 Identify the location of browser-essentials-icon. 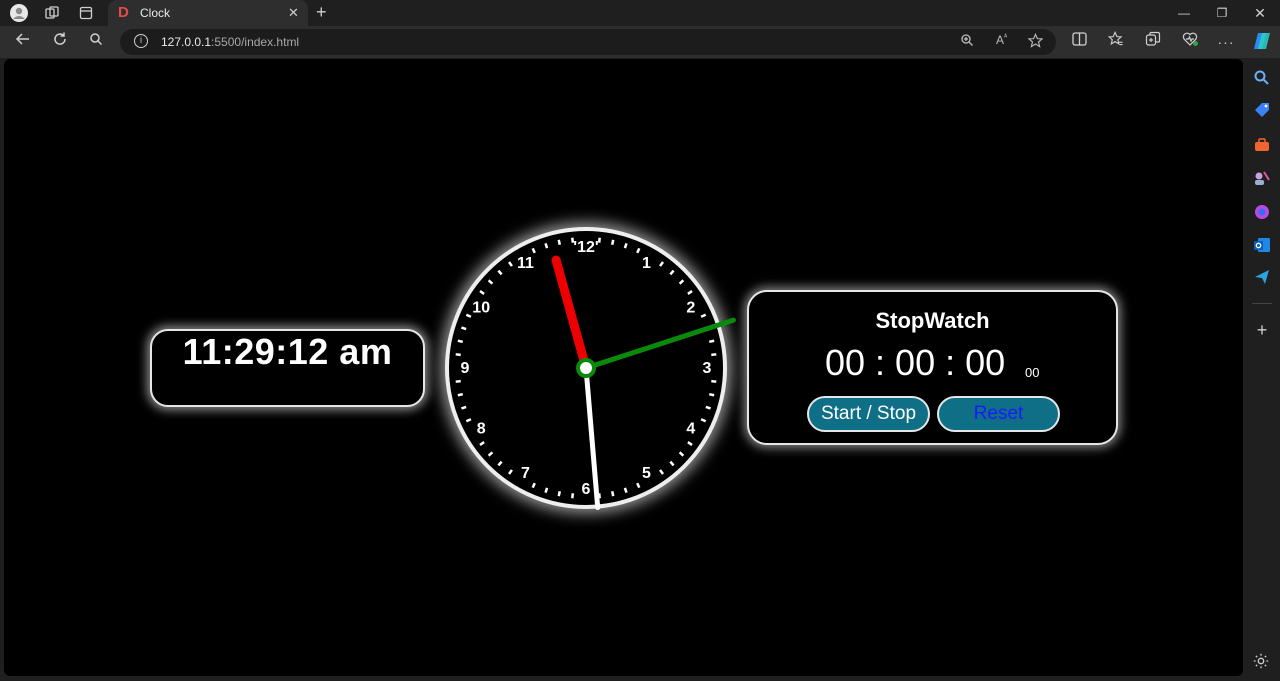
(1190, 42).